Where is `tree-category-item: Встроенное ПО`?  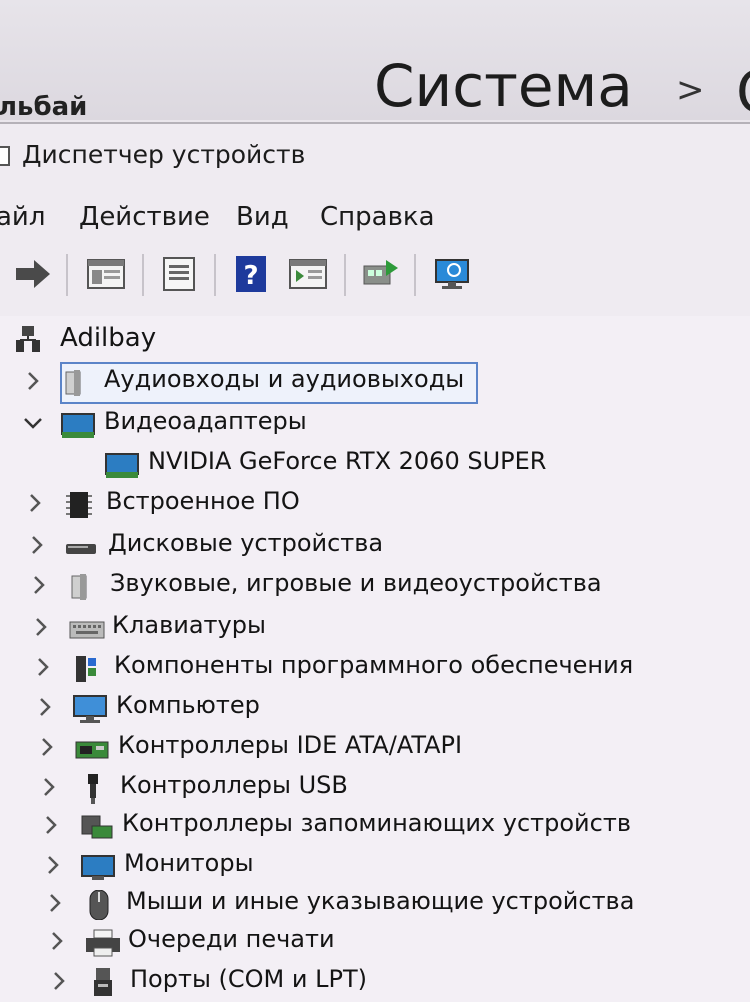 tree-category-item: Встроенное ПО is located at coordinates (370, 504).